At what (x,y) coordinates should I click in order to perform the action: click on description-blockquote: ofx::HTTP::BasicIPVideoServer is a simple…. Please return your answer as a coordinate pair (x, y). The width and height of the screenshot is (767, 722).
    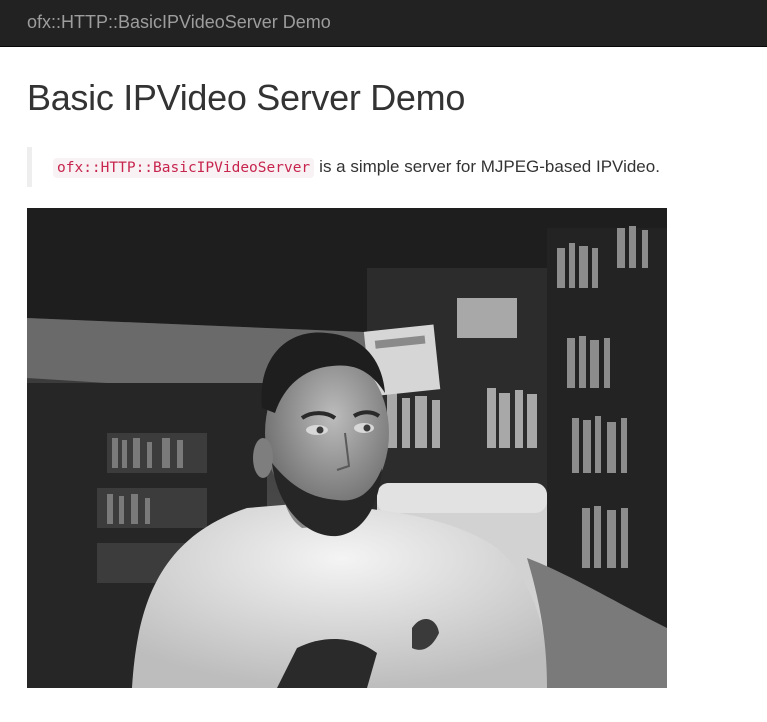
    Looking at the image, I should click on (377, 167).